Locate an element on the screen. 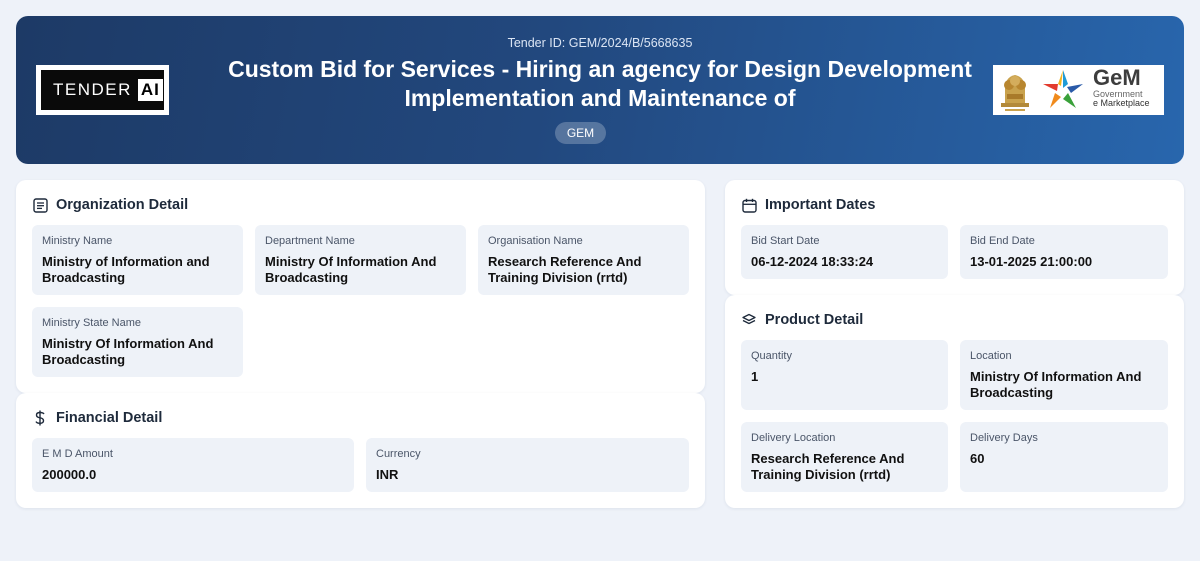  field-label: Location is located at coordinates (991, 356).